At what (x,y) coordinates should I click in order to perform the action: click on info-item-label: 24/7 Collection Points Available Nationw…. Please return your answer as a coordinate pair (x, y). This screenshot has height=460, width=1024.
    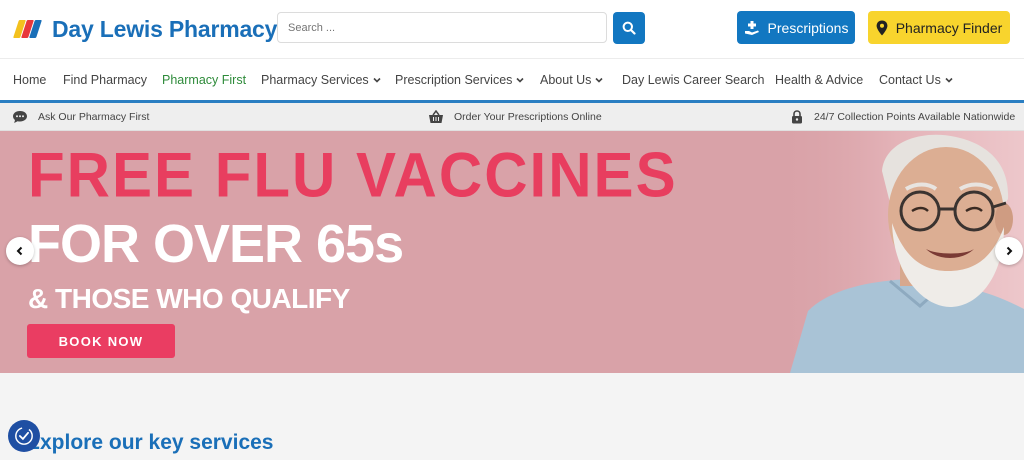
    Looking at the image, I should click on (915, 117).